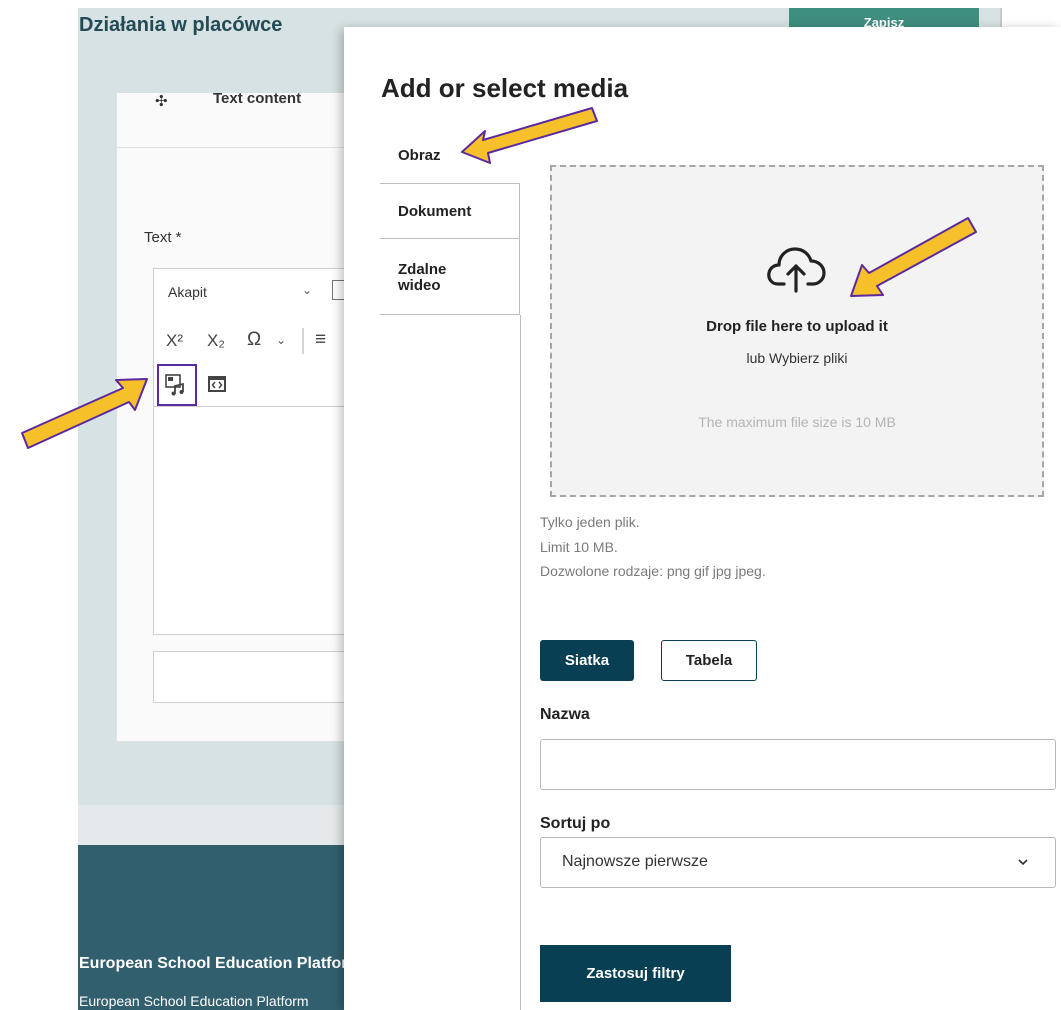 This screenshot has width=1061, height=1010. Describe the element at coordinates (303, 341) in the screenshot. I see `toolbar-separator` at that location.